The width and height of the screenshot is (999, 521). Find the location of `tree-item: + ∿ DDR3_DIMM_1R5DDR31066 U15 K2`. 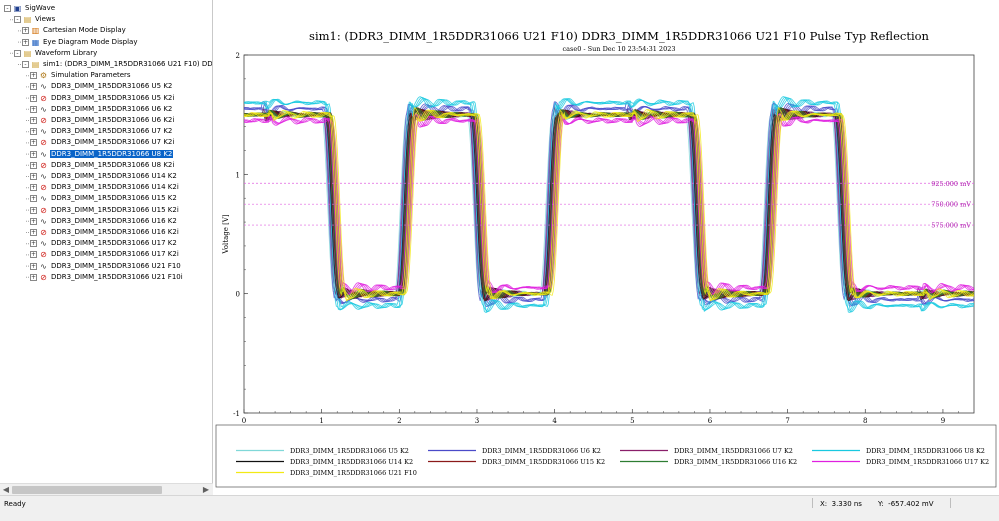

tree-item: + ∿ DDR3_DIMM_1R5DDR31066 U15 K2 is located at coordinates (104, 198).